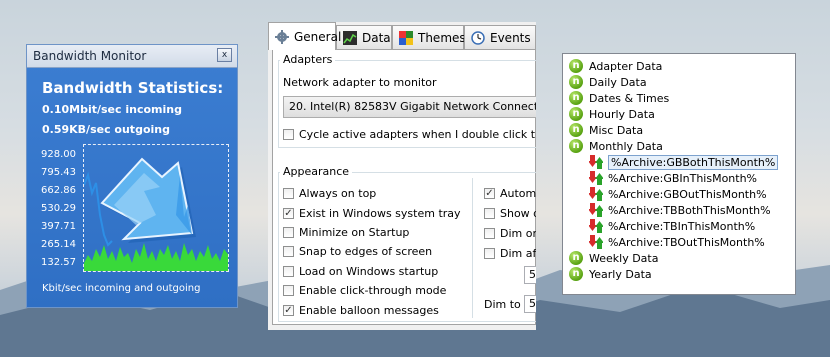 The width and height of the screenshot is (830, 357). Describe the element at coordinates (338, 193) in the screenshot. I see `checkbox-label: Always on top` at that location.